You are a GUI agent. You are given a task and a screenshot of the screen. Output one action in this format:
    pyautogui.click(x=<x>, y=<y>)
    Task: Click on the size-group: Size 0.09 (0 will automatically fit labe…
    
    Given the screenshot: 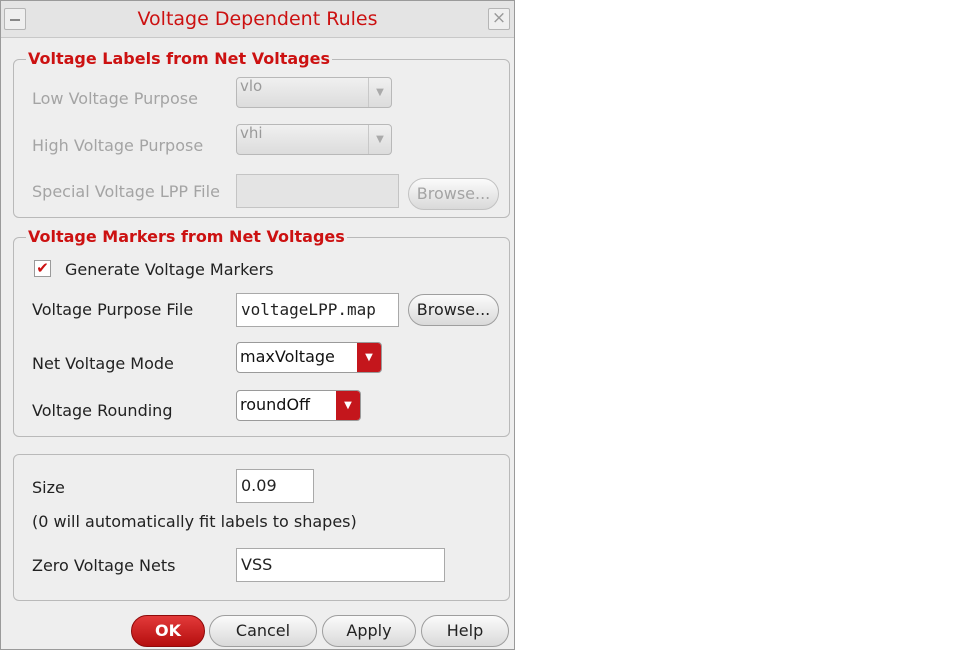 What is the action you would take?
    pyautogui.click(x=261, y=527)
    